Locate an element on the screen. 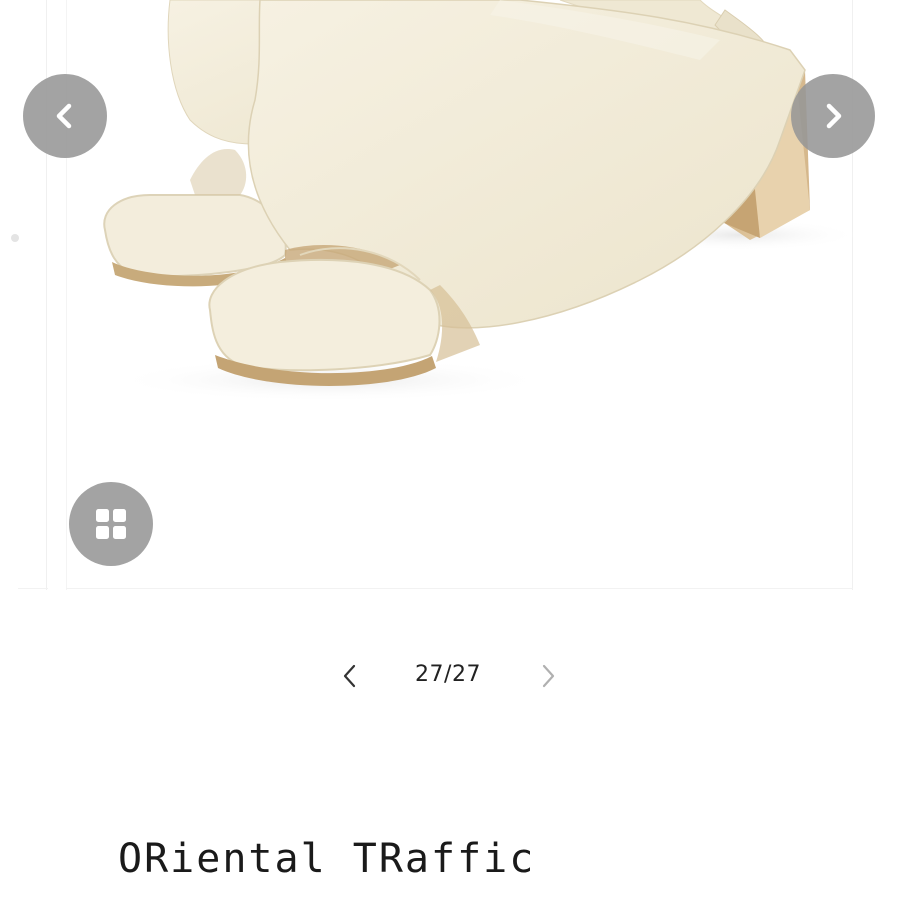 The height and width of the screenshot is (900, 900). grid-icon is located at coordinates (111, 524).